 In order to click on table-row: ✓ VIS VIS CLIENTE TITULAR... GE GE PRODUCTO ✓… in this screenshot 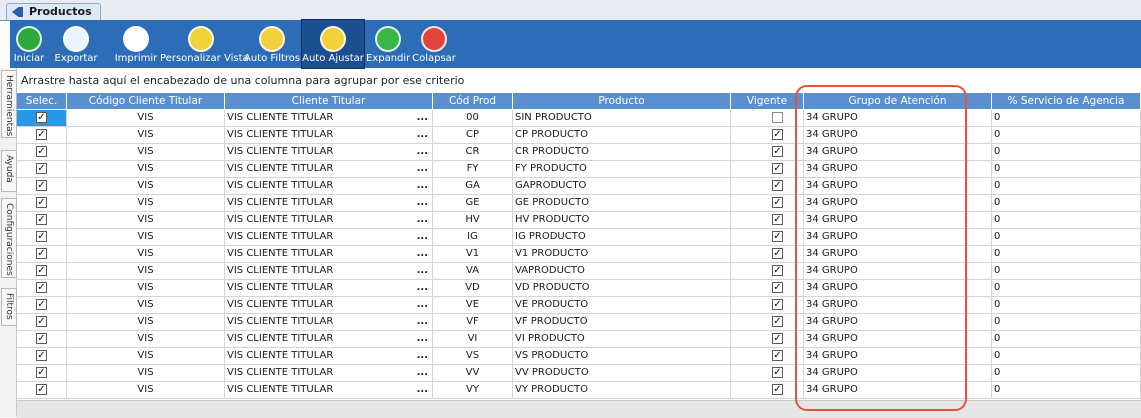, I will do `click(579, 203)`.